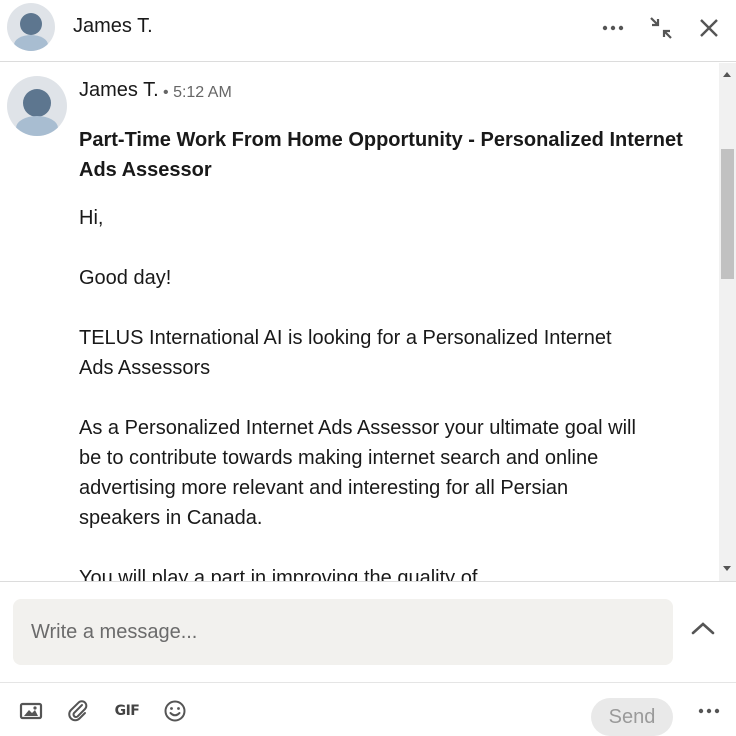 The width and height of the screenshot is (736, 736). Describe the element at coordinates (119, 90) in the screenshot. I see `sender-name: James T.` at that location.